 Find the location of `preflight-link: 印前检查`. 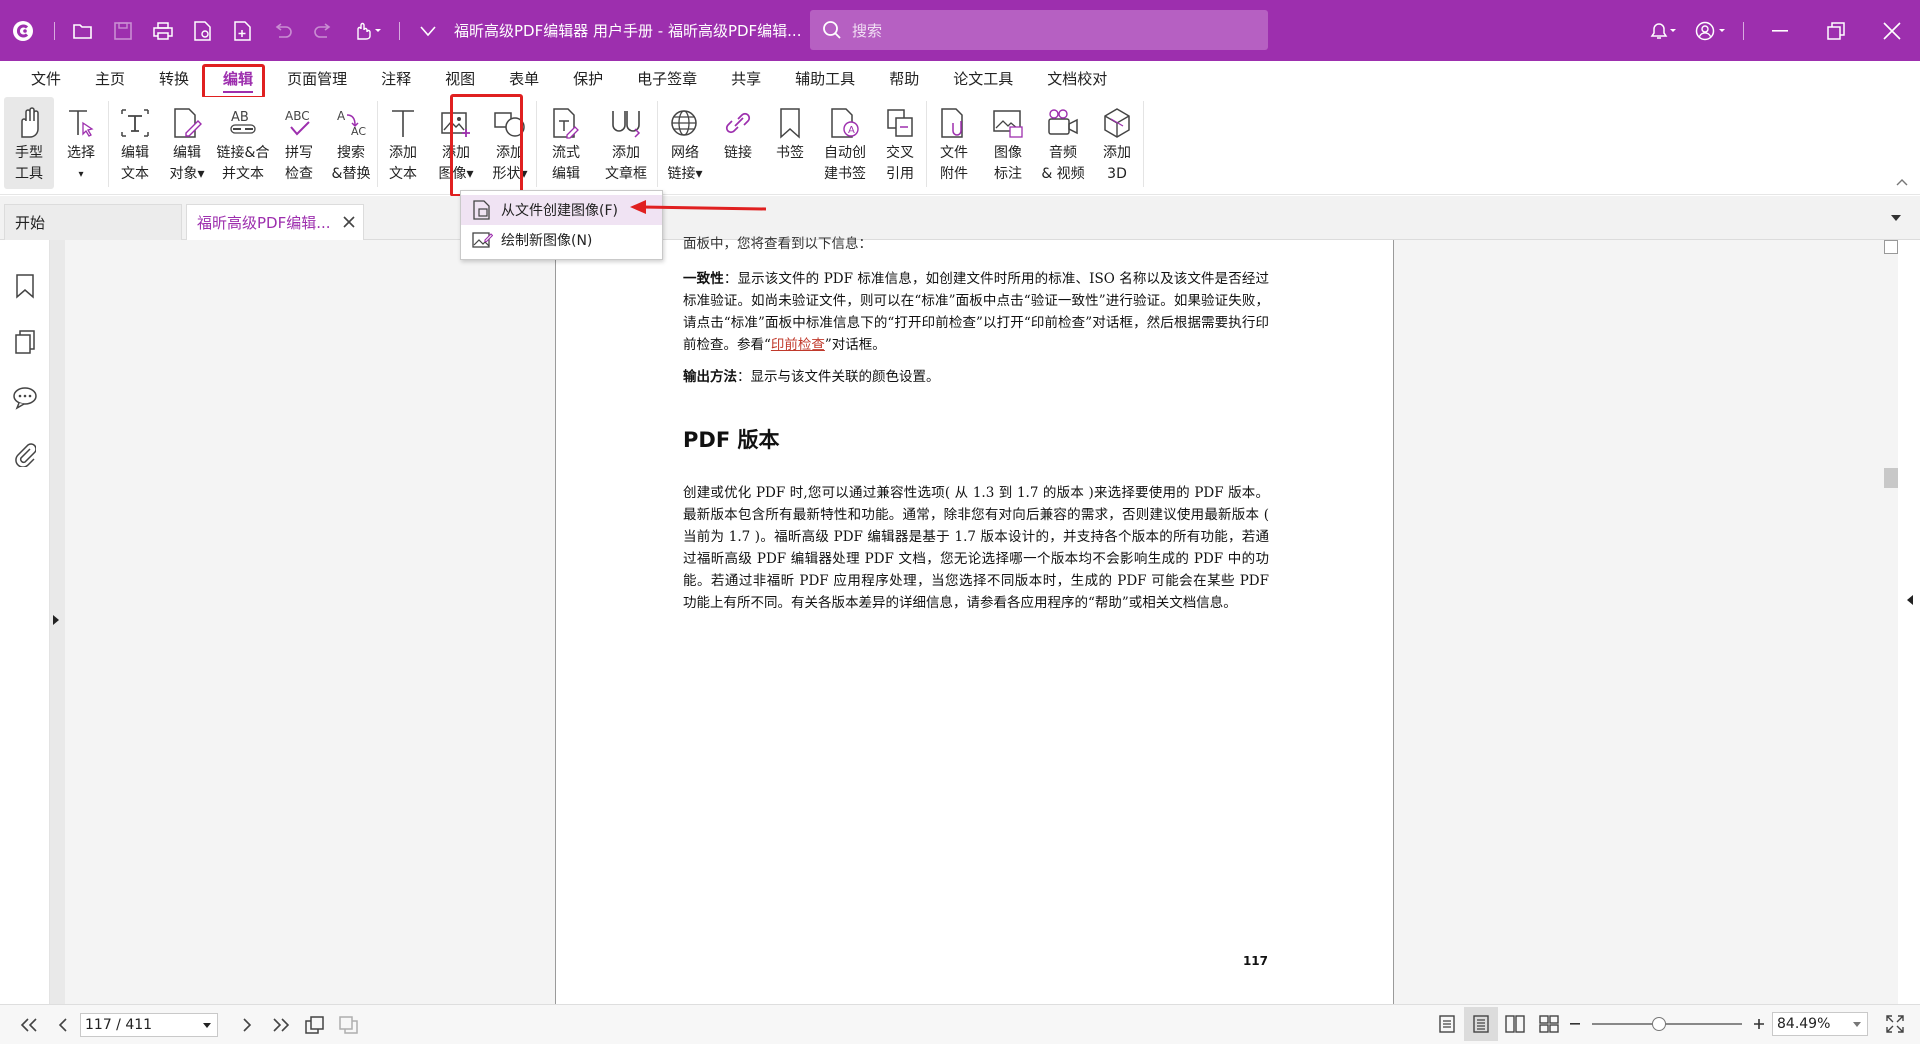

preflight-link: 印前检查 is located at coordinates (798, 345).